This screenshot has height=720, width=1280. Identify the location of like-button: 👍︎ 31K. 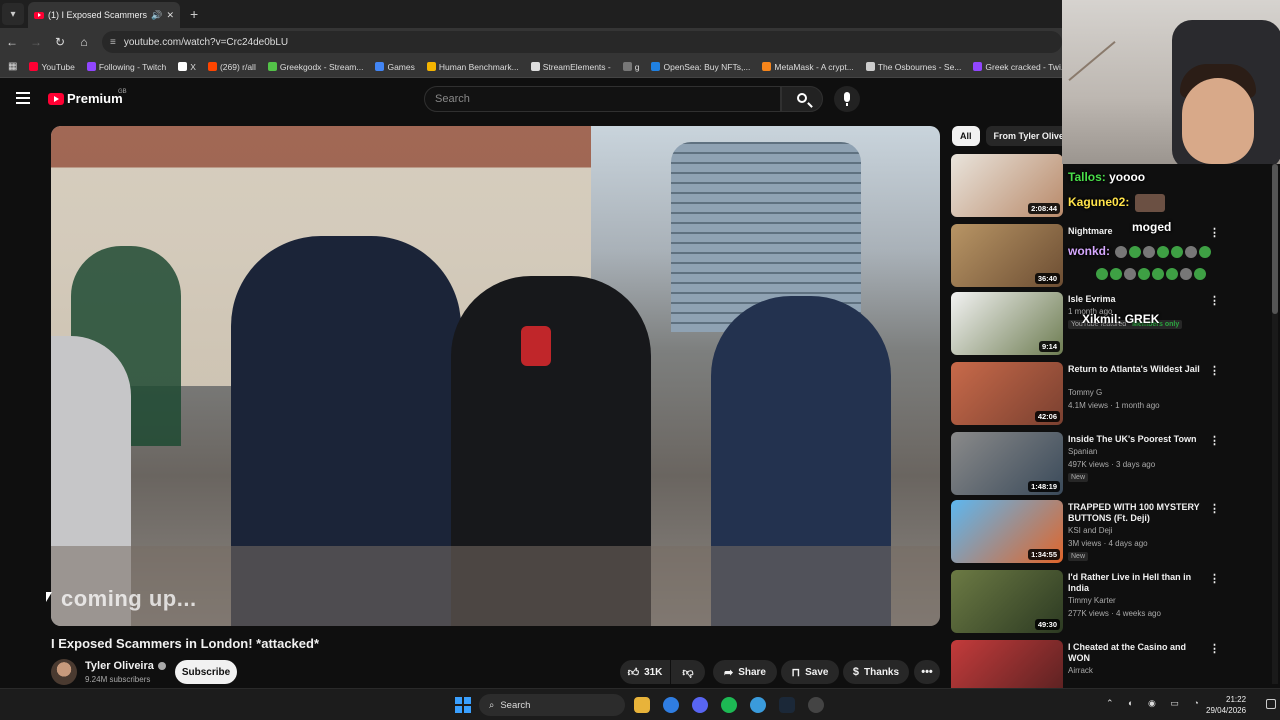
(645, 672).